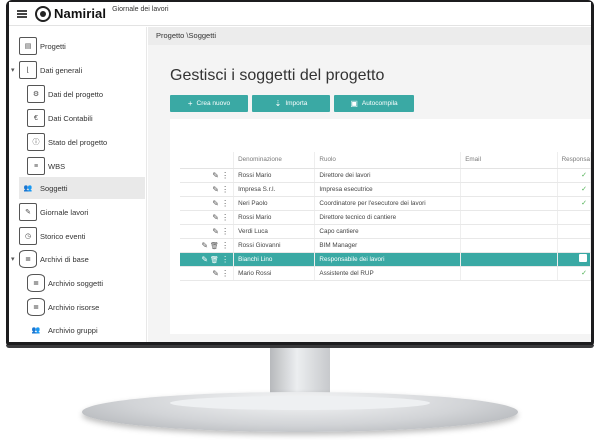 This screenshot has height=440, width=600. I want to click on sidebar-item-label: Dati del progetto, so click(76, 94).